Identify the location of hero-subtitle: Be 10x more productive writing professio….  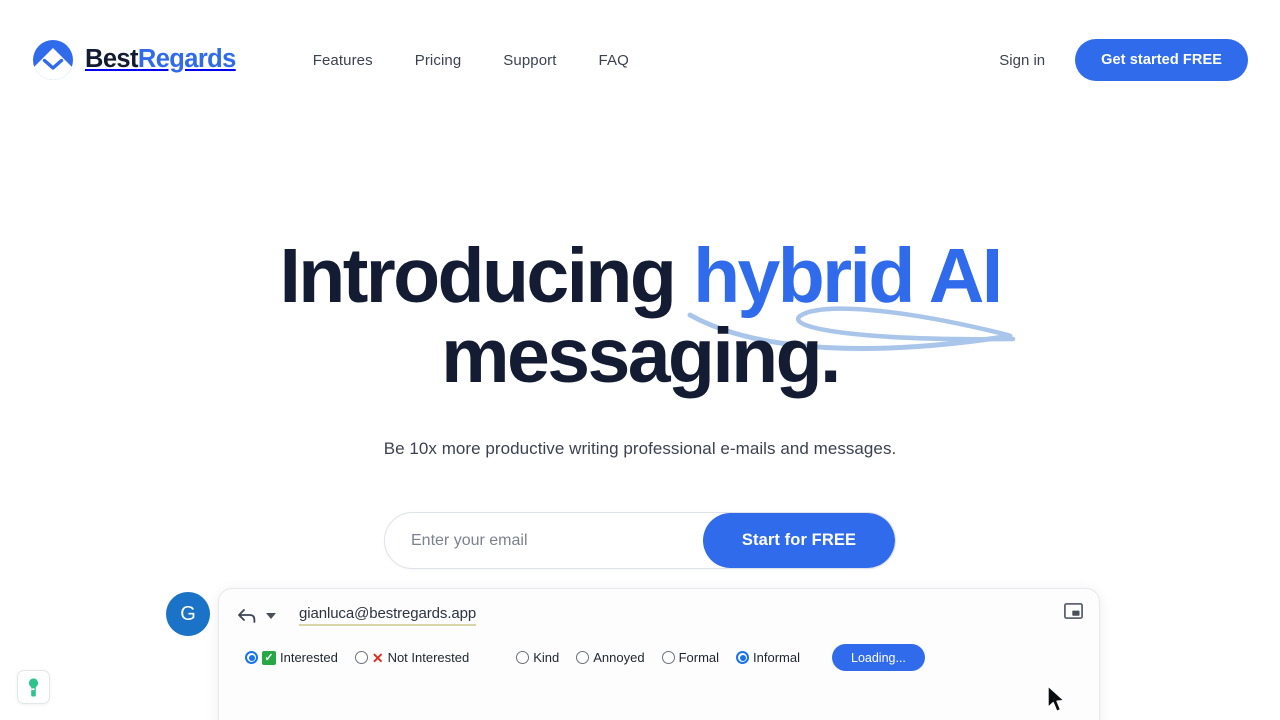
(640, 448).